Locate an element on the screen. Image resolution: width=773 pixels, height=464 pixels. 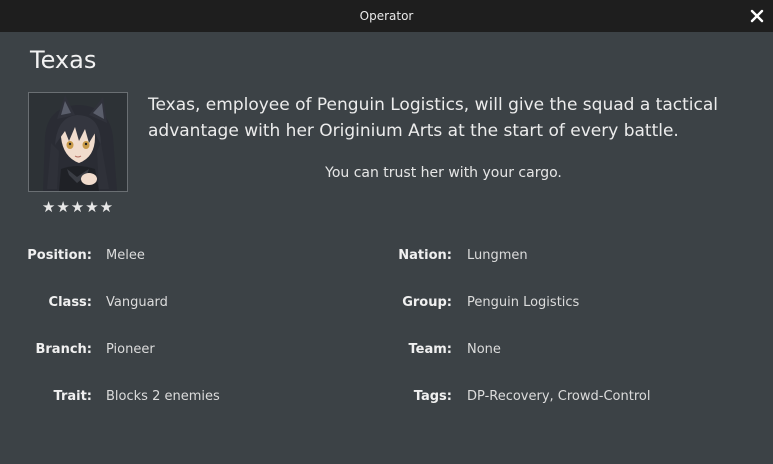
position-label: Position: is located at coordinates (59, 255).